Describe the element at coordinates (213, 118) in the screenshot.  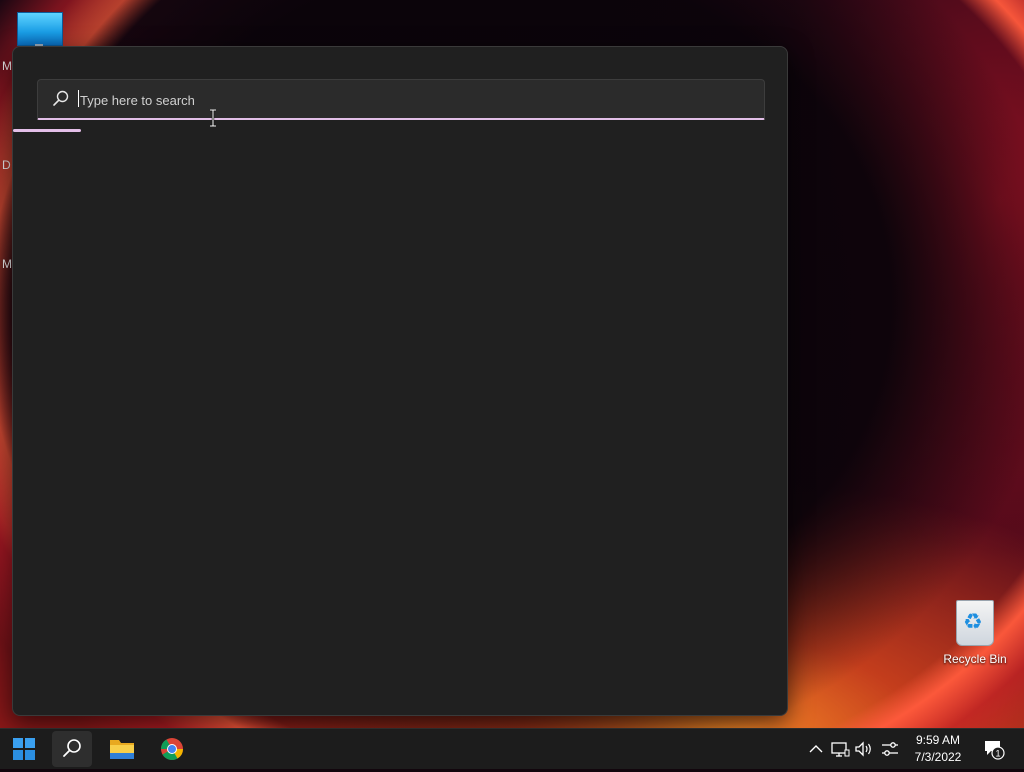
I see `text-cursor-icon` at that location.